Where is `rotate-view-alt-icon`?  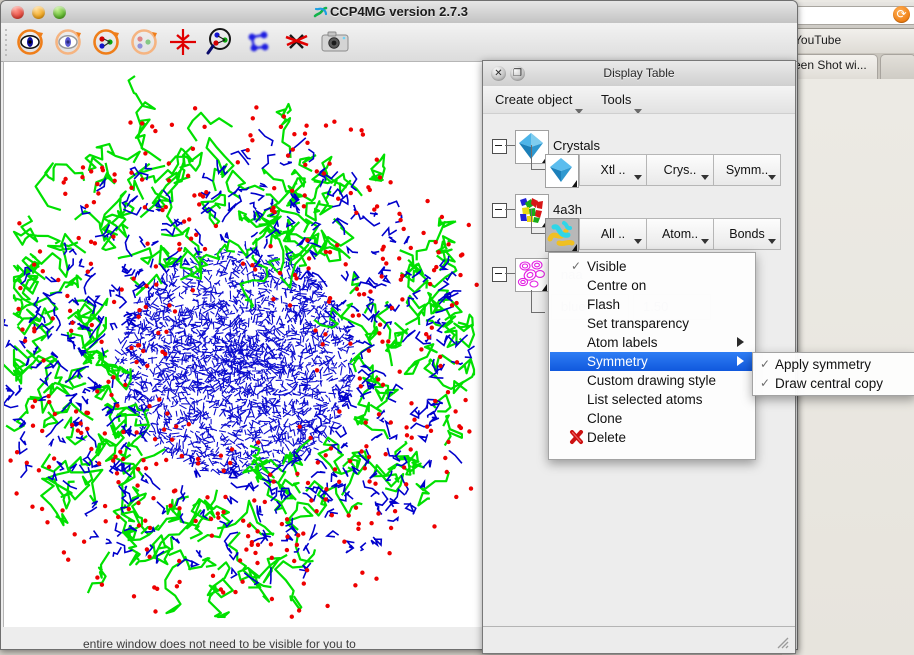
rotate-view-alt-icon is located at coordinates (69, 41).